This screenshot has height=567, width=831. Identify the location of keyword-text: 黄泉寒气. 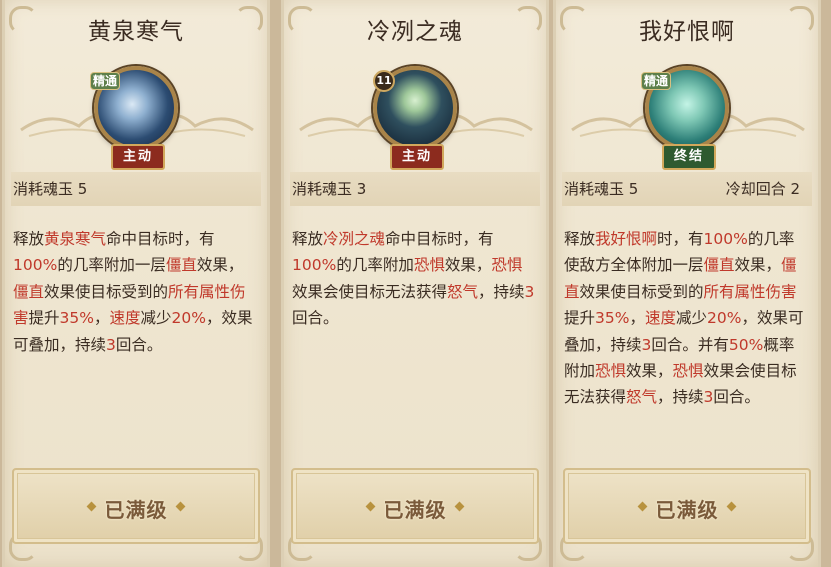
(75, 239).